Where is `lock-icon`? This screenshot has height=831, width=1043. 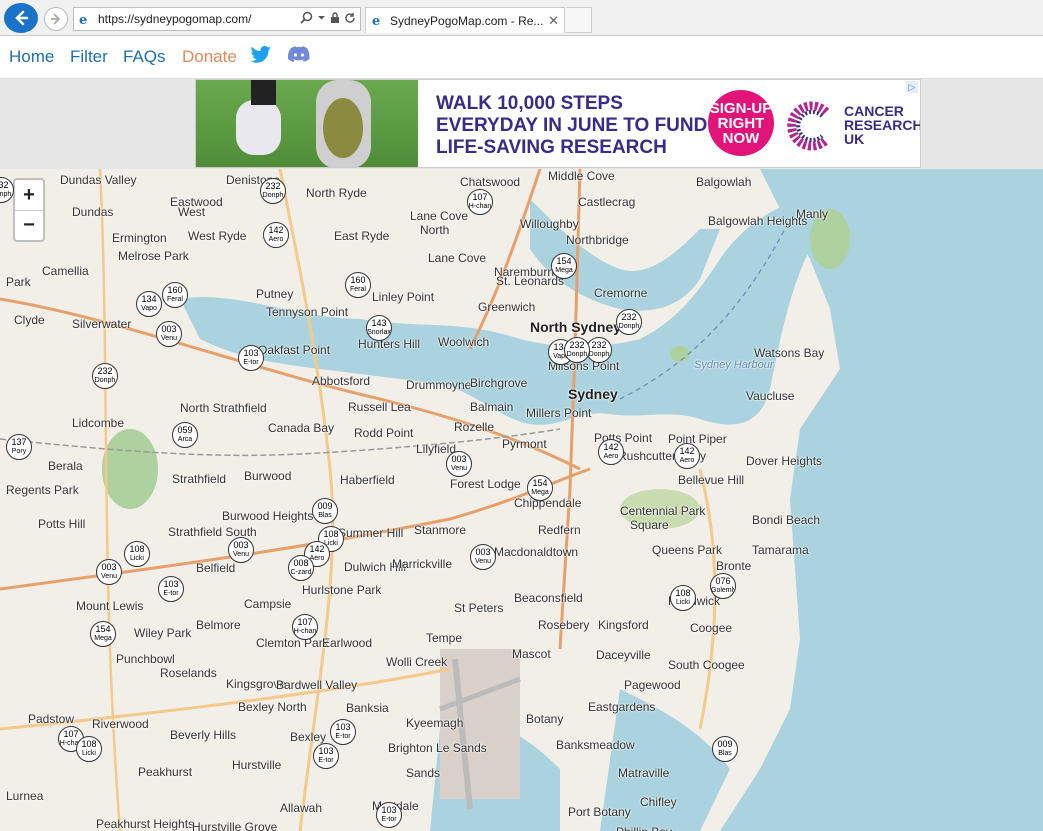 lock-icon is located at coordinates (335, 17).